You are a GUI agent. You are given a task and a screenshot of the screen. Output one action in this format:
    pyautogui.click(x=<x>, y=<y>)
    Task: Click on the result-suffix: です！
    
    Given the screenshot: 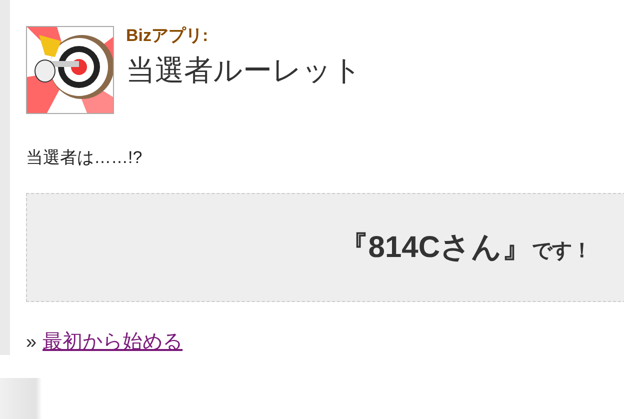 What is the action you would take?
    pyautogui.click(x=562, y=251)
    